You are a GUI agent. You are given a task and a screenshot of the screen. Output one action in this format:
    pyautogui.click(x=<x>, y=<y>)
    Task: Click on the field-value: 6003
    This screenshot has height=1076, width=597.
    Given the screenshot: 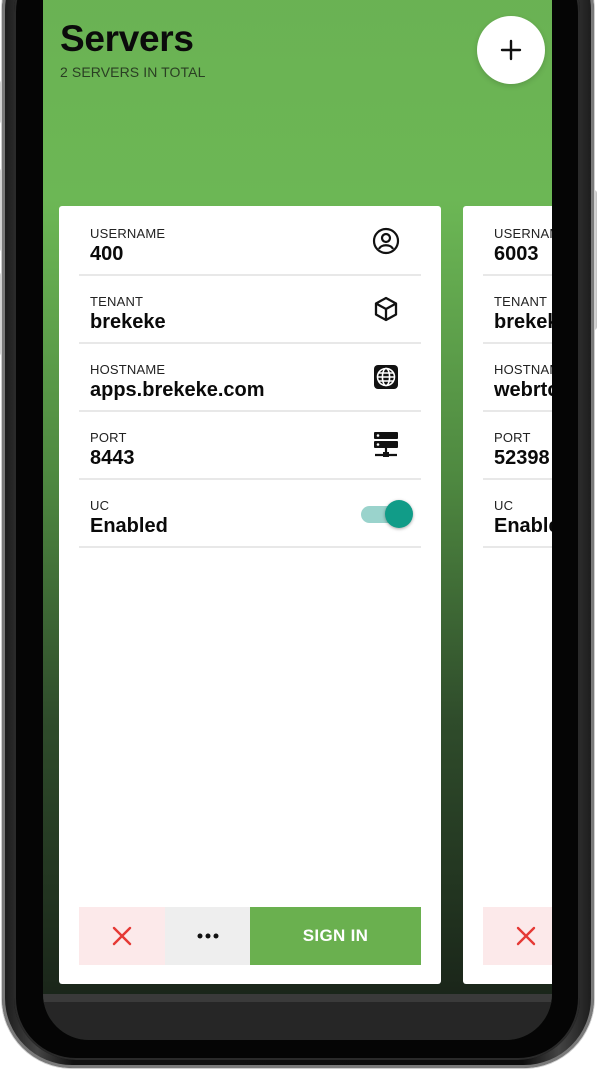 What is the action you would take?
    pyautogui.click(x=516, y=254)
    